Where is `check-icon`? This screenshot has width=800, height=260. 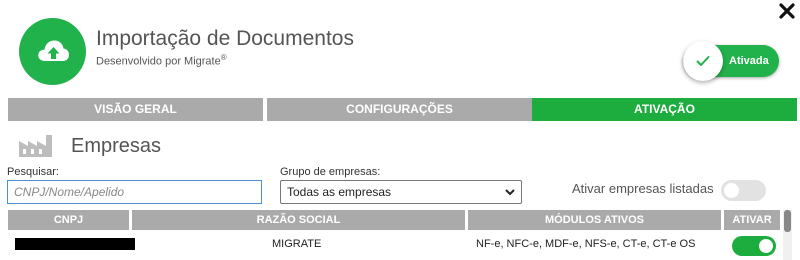
check-icon is located at coordinates (703, 61).